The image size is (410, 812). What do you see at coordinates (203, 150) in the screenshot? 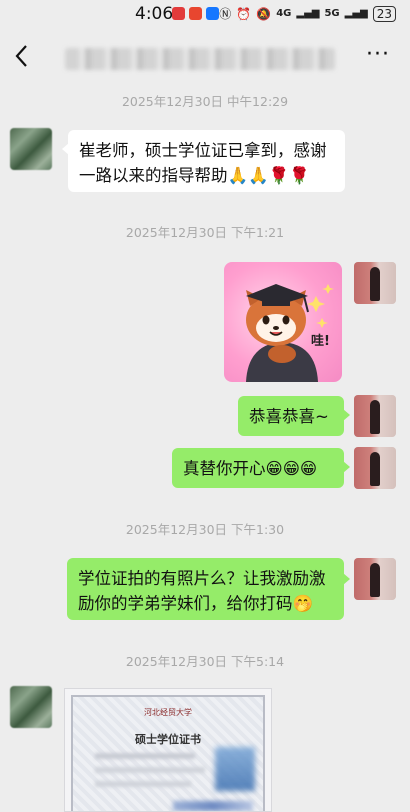
I see `message-text: 崔老师，硕士学位证已拿到，感谢` at bounding box center [203, 150].